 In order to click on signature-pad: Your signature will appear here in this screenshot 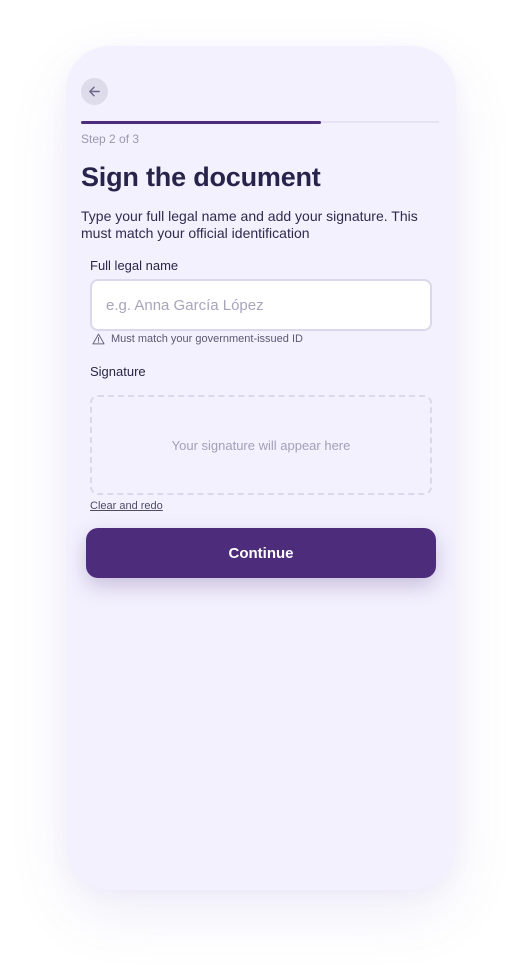, I will do `click(261, 445)`.